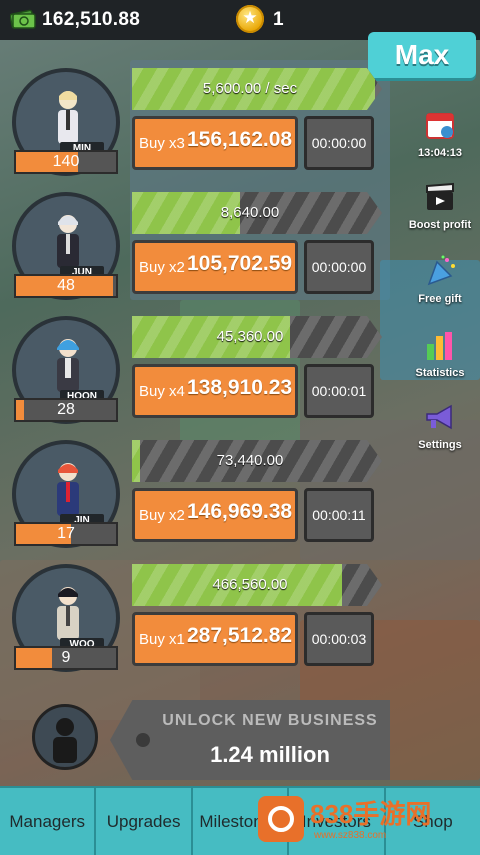  Describe the element at coordinates (440, 126) in the screenshot. I see `calendar-icon` at that location.